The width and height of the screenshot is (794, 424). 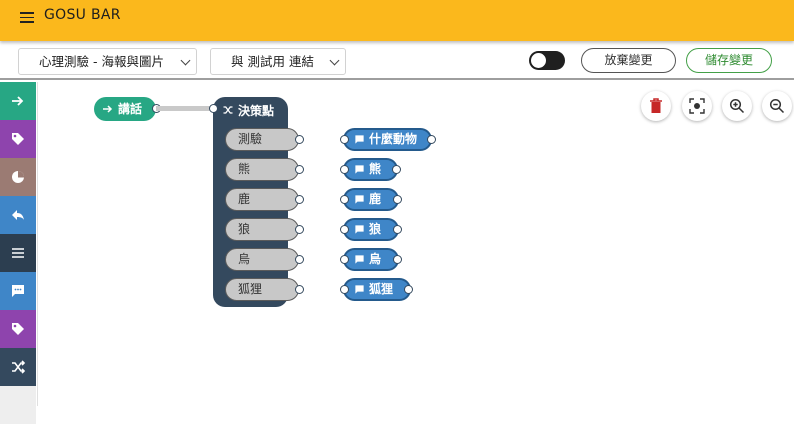 I want to click on trash-icon, so click(x=656, y=105).